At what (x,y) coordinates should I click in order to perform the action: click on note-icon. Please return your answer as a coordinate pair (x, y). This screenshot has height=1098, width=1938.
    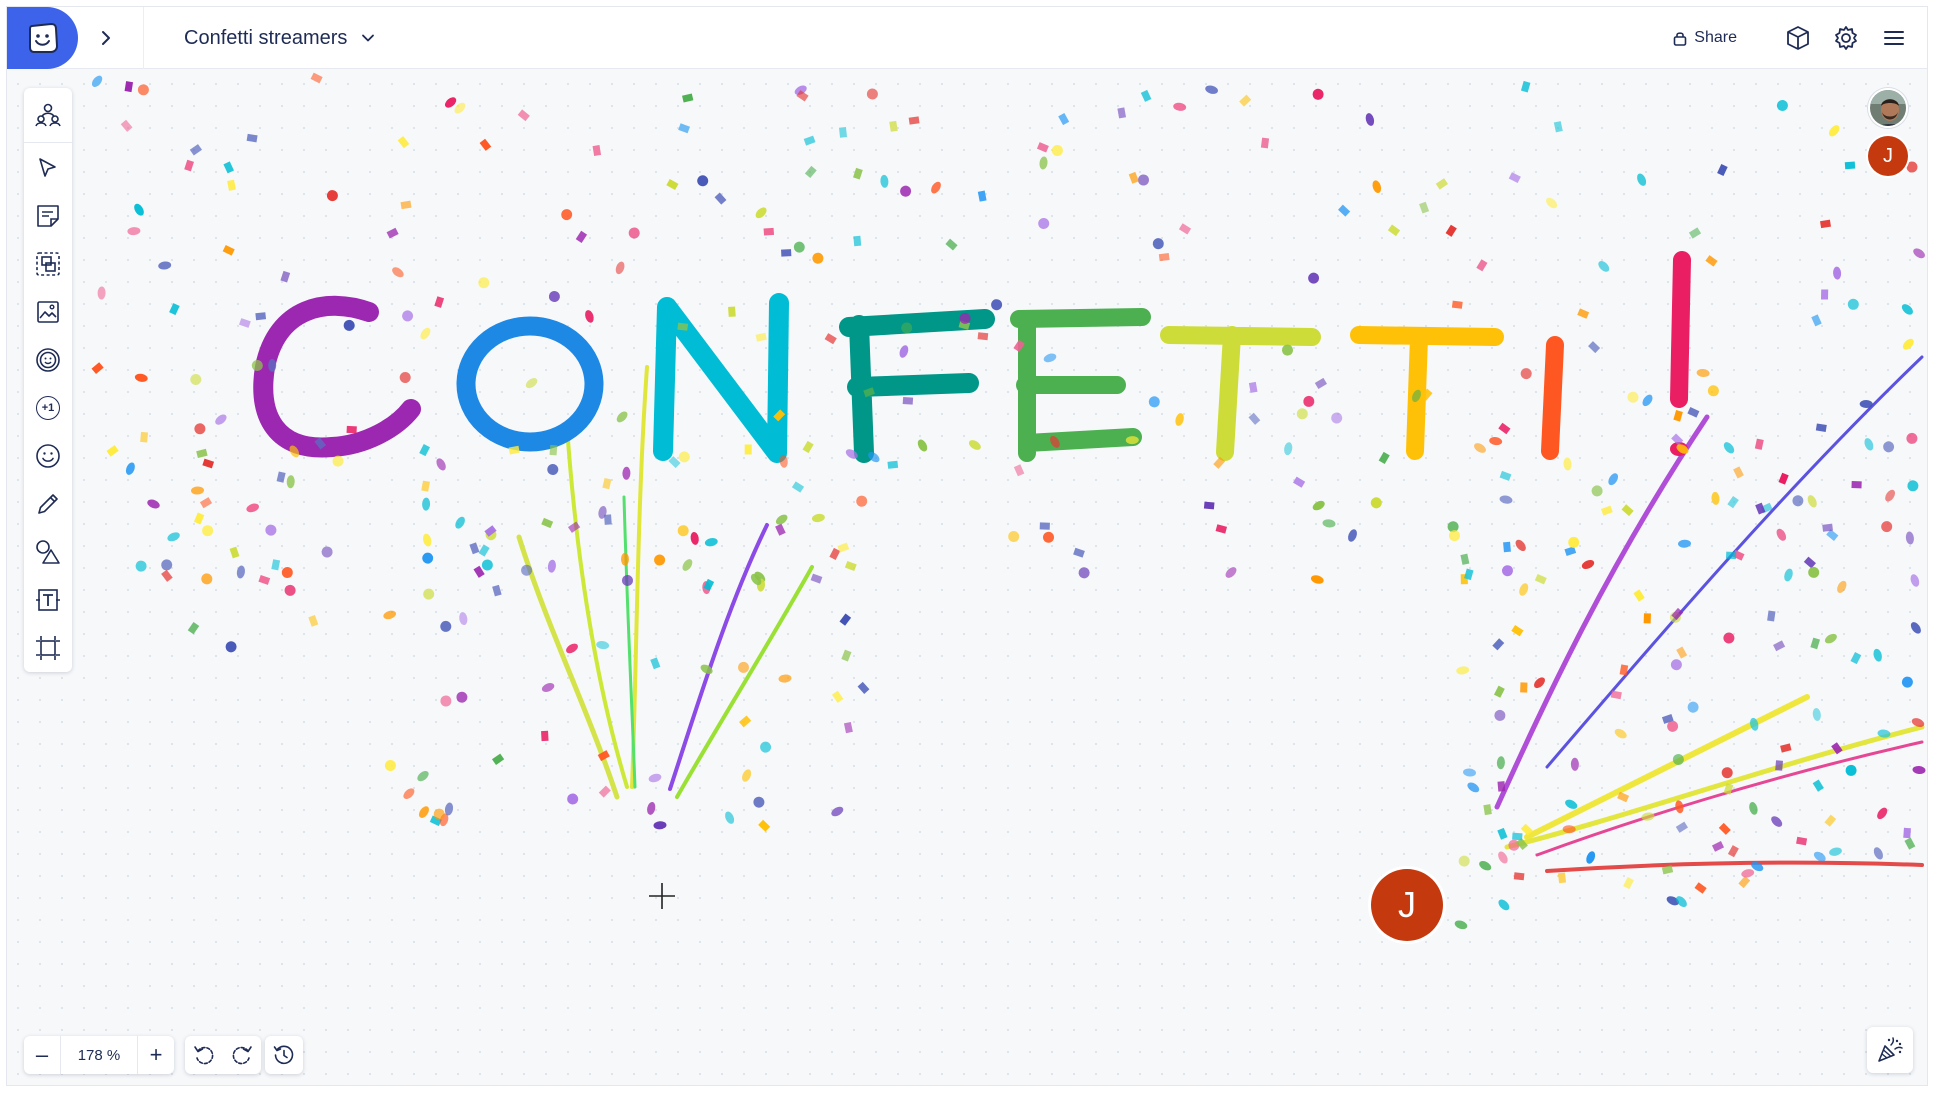
    Looking at the image, I should click on (48, 216).